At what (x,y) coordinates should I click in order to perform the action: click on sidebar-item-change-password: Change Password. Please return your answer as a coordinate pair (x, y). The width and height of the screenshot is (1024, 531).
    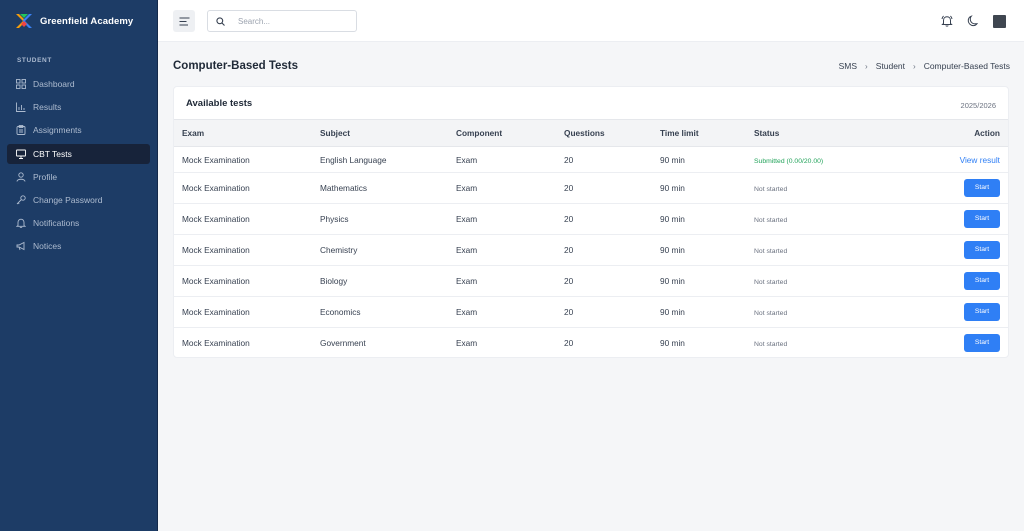
    Looking at the image, I should click on (78, 200).